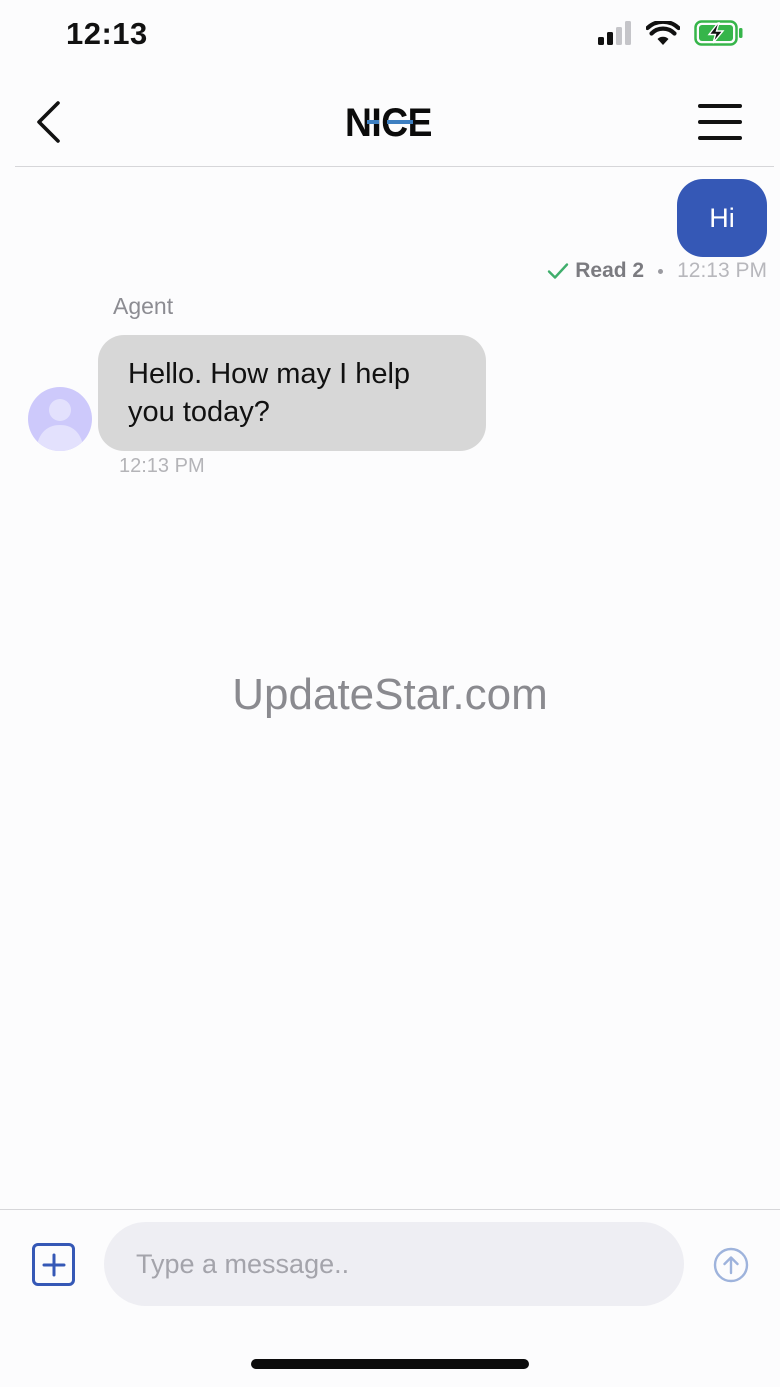 This screenshot has height=1387, width=780. What do you see at coordinates (722, 270) in the screenshot?
I see `outgoing-timestamp: 12:13 PM` at bounding box center [722, 270].